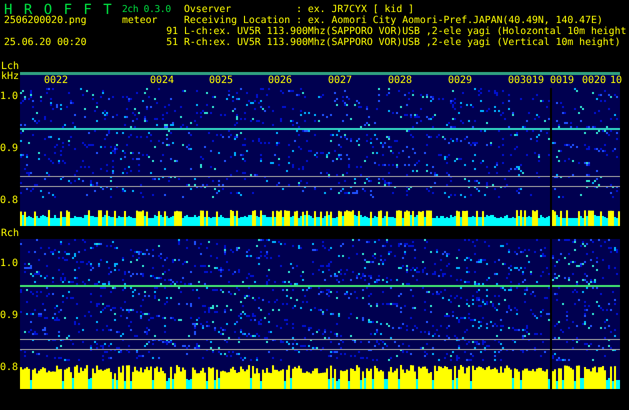 This screenshot has width=629, height=410. Describe the element at coordinates (10, 66) in the screenshot. I see `channel-label: Lch` at that location.